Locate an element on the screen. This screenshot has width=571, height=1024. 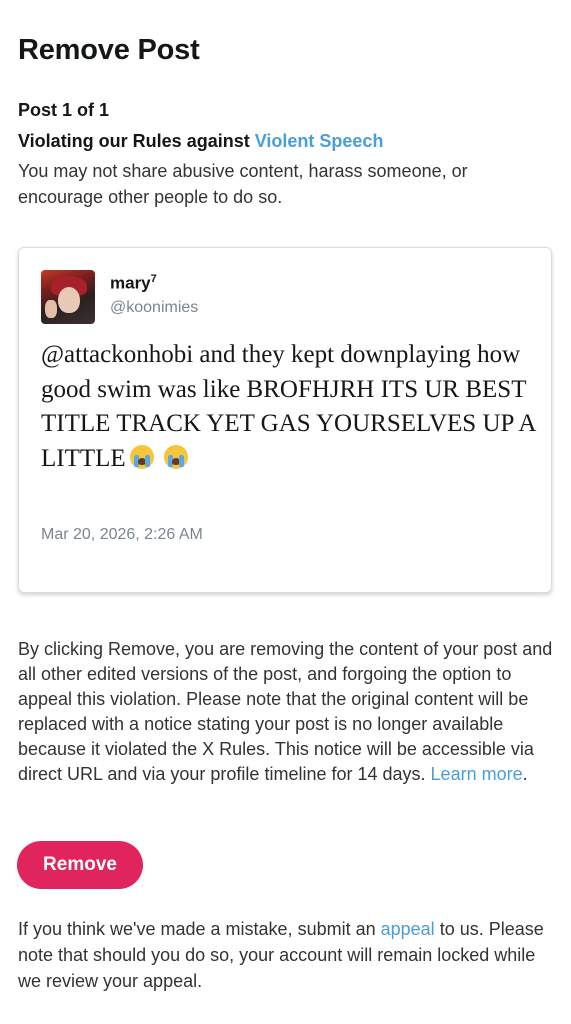
avatar is located at coordinates (68, 297).